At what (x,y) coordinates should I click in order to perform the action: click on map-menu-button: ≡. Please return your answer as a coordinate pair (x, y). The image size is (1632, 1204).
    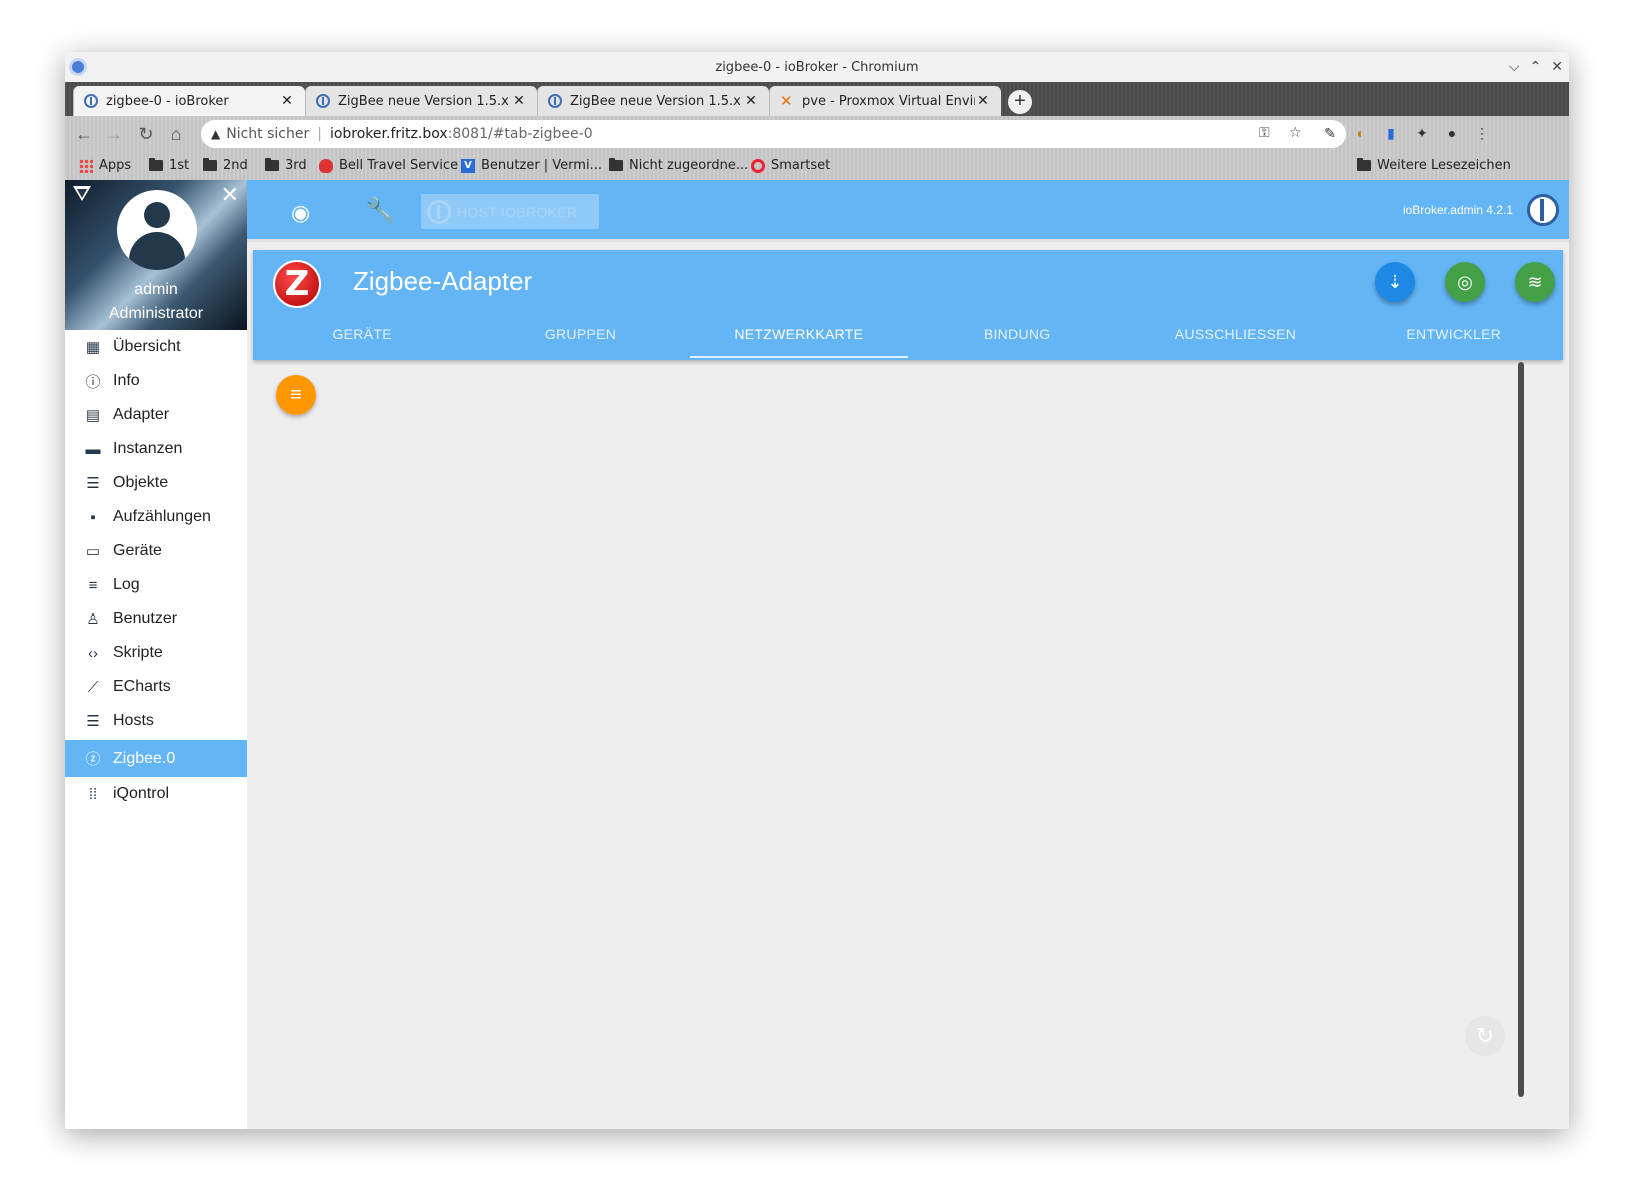
    Looking at the image, I should click on (296, 395).